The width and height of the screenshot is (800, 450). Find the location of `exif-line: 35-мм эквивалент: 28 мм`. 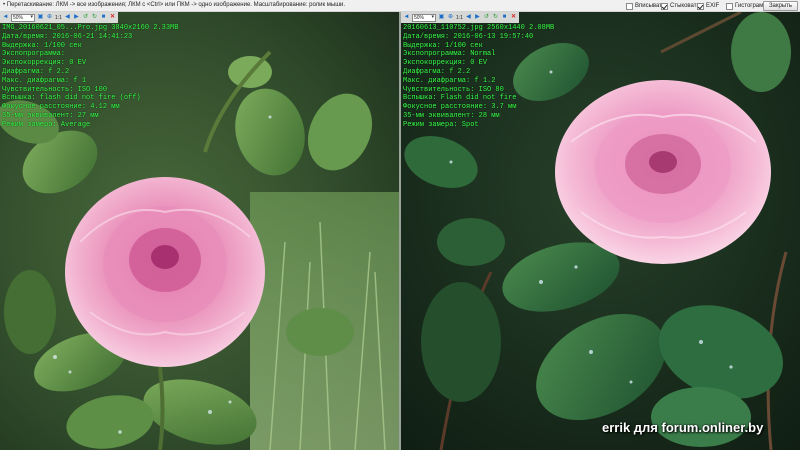

exif-line: 35-мм эквивалент: 28 мм is located at coordinates (451, 115).